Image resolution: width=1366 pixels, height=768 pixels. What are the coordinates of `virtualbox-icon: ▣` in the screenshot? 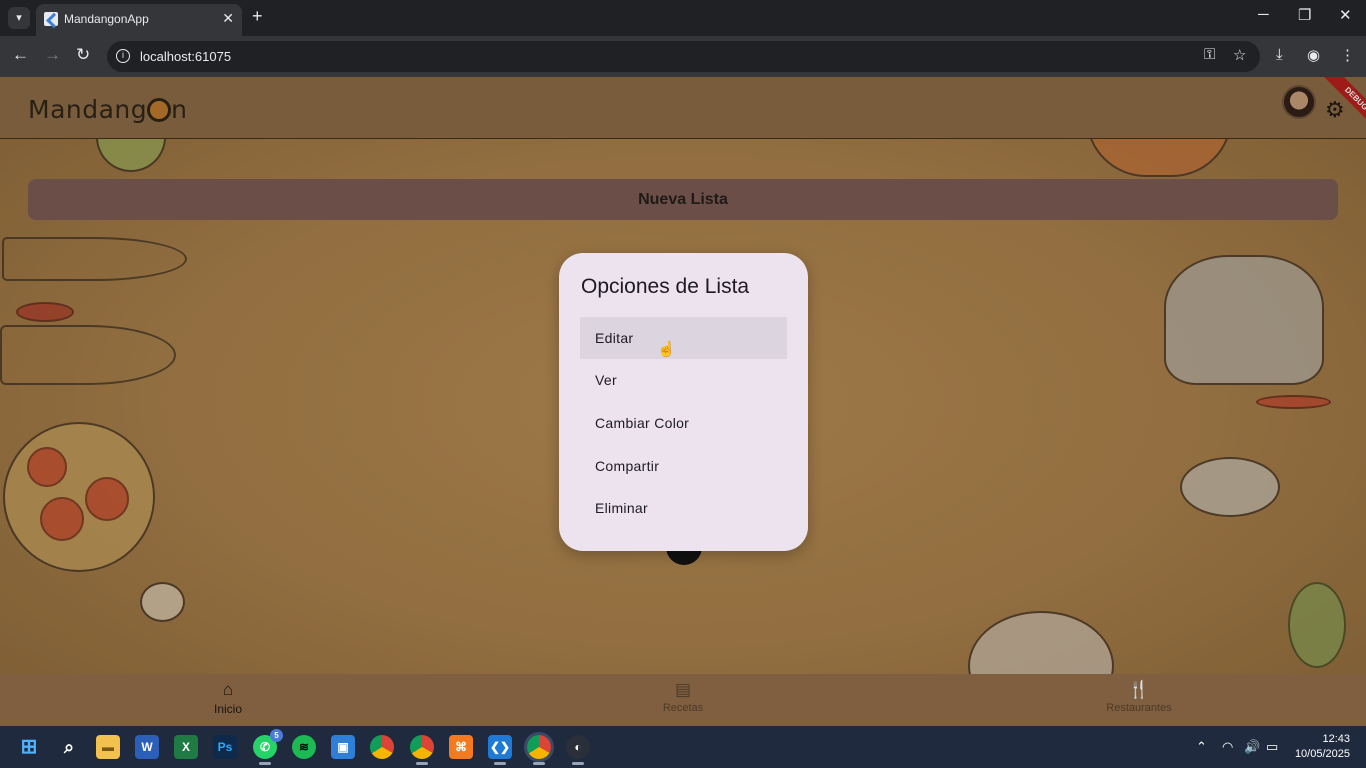 It's located at (343, 747).